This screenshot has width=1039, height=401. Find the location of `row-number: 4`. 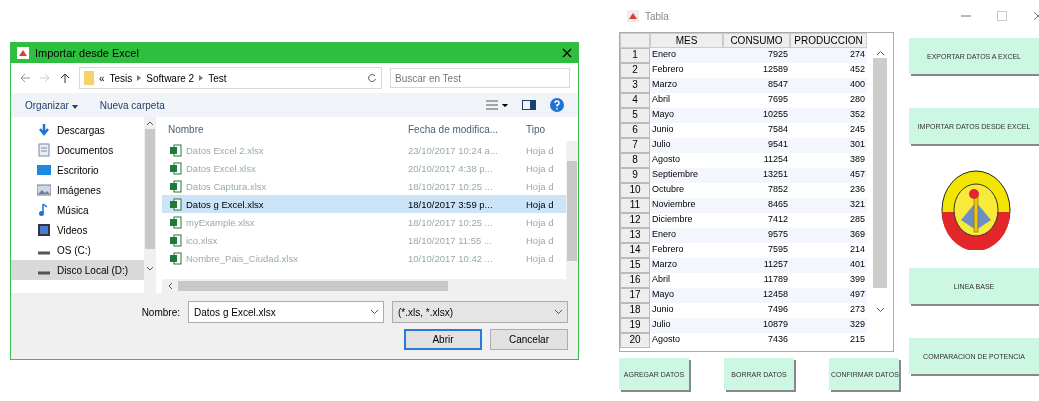

row-number: 4 is located at coordinates (635, 100).